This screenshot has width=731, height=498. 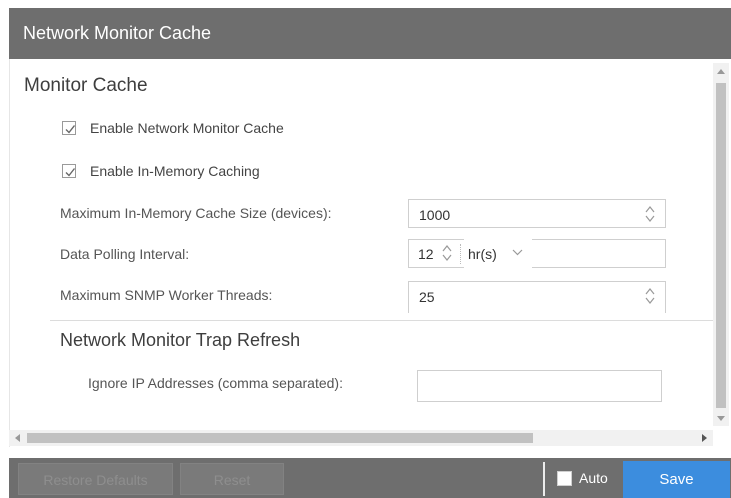 I want to click on worker-threads-value: 25, so click(x=427, y=297).